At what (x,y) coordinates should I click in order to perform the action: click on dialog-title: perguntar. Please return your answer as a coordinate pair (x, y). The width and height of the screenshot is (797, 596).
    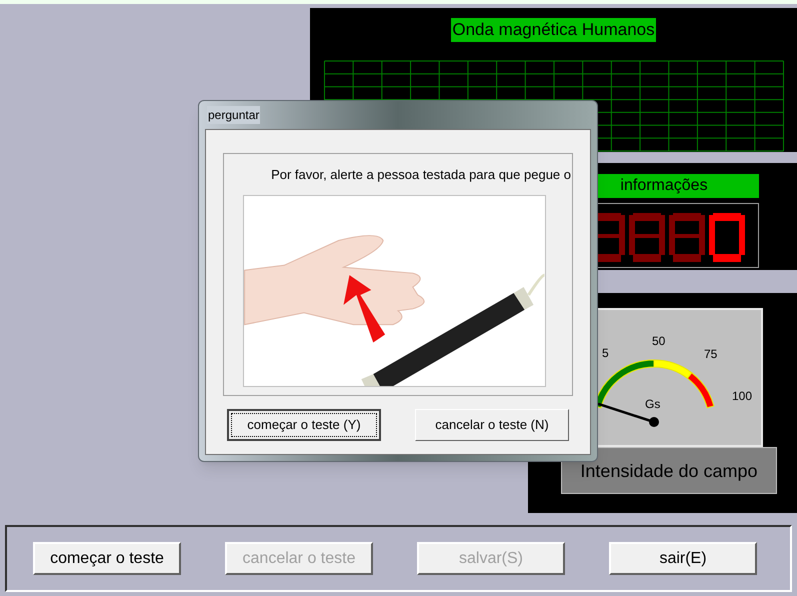
    Looking at the image, I should click on (233, 115).